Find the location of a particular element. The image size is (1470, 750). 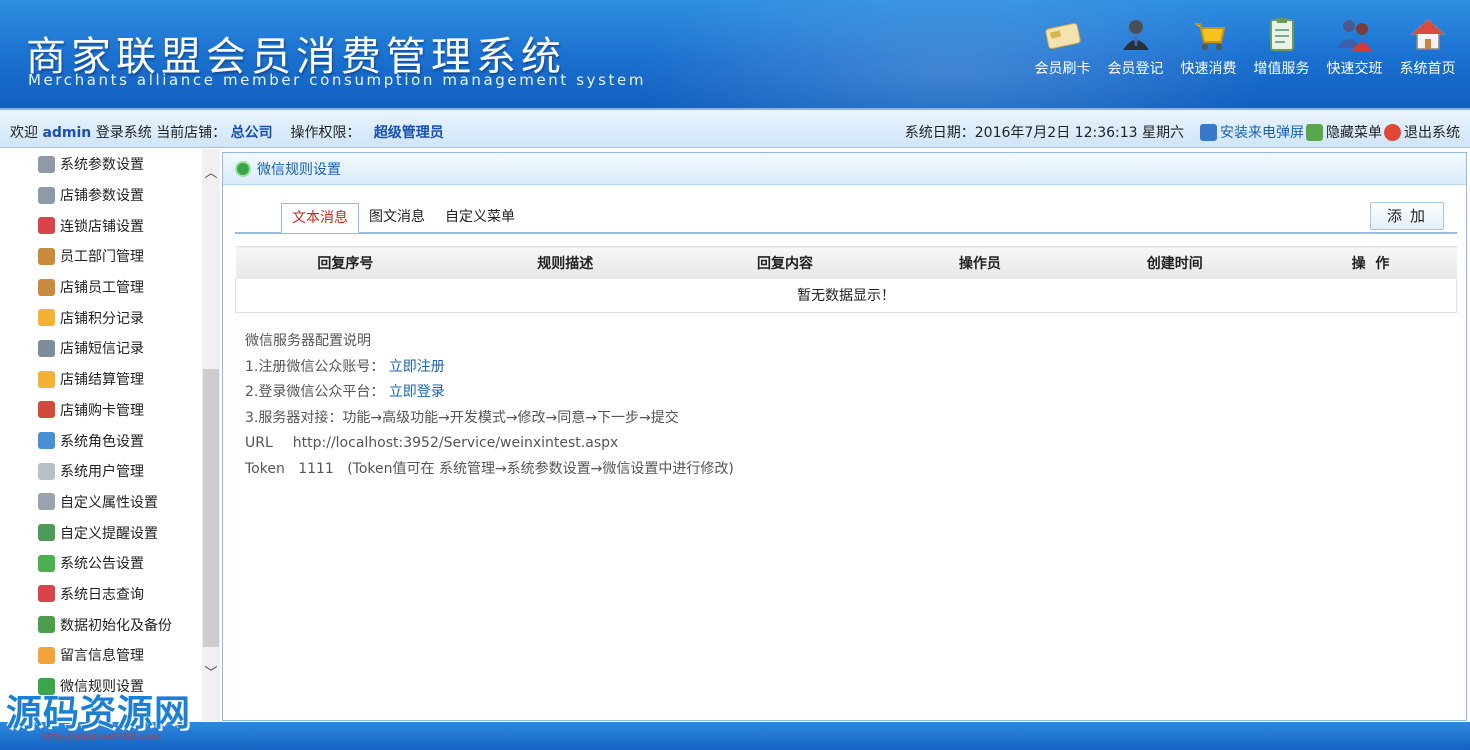

watermark-logo: 源码资源网 is located at coordinates (99, 713).